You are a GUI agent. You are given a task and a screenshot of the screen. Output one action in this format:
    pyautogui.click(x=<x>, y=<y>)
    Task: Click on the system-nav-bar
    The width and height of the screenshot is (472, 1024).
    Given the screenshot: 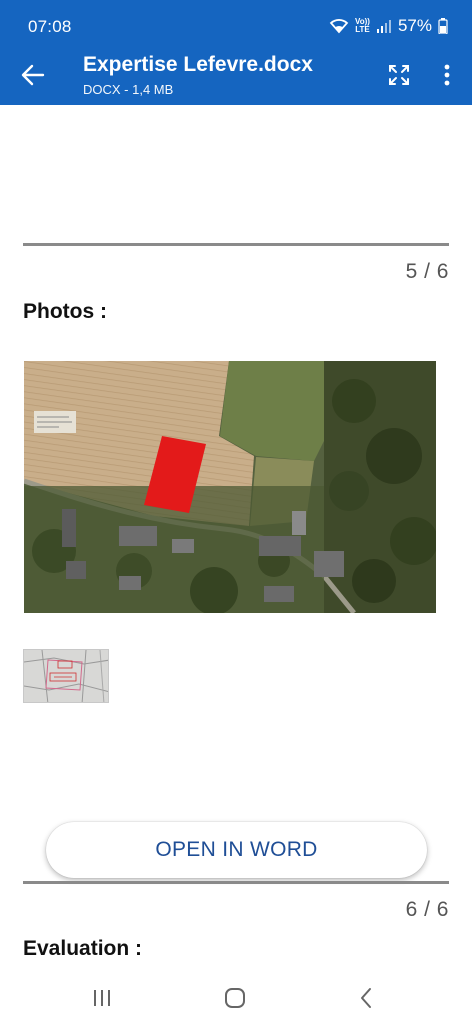 What is the action you would take?
    pyautogui.click(x=236, y=997)
    